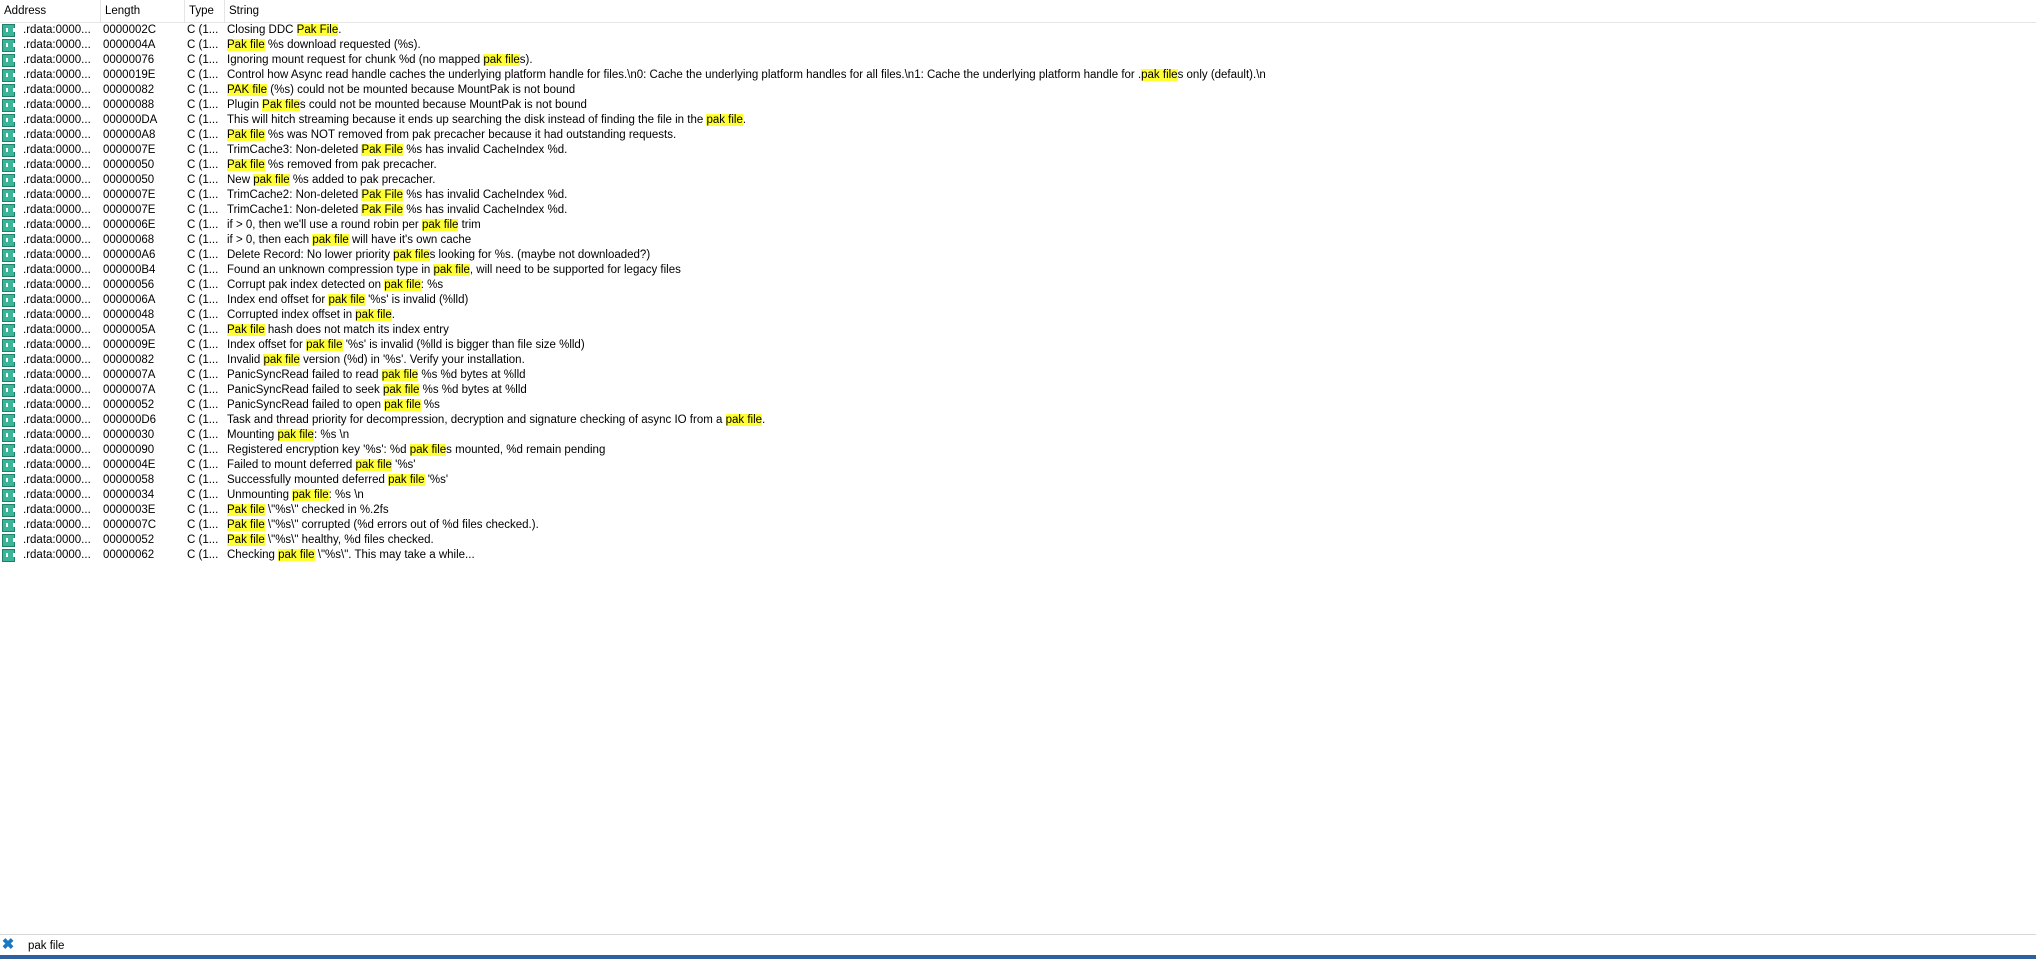  What do you see at coordinates (245, 105) in the screenshot?
I see `string-text: Plugin` at bounding box center [245, 105].